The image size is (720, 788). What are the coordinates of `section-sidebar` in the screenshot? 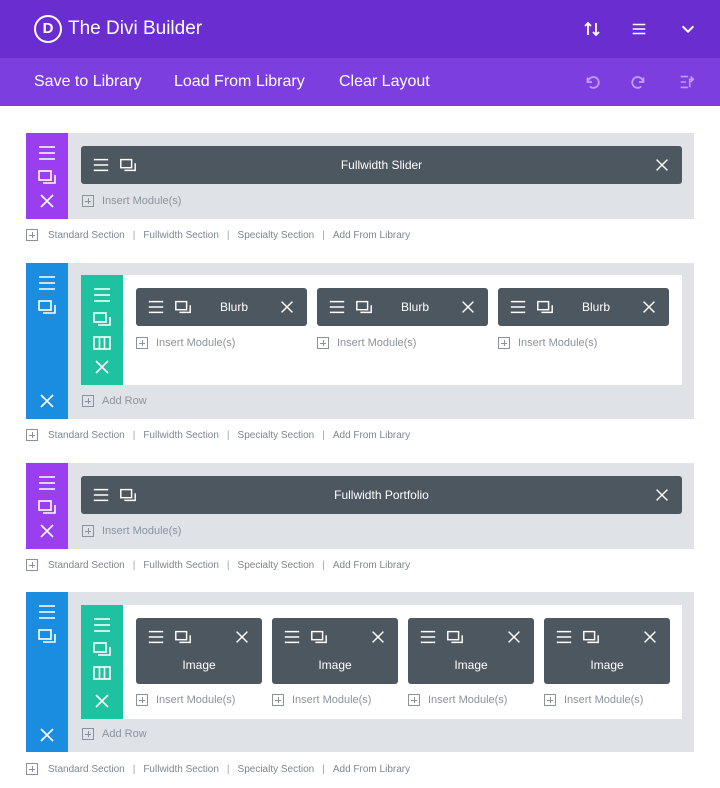 It's located at (47, 672).